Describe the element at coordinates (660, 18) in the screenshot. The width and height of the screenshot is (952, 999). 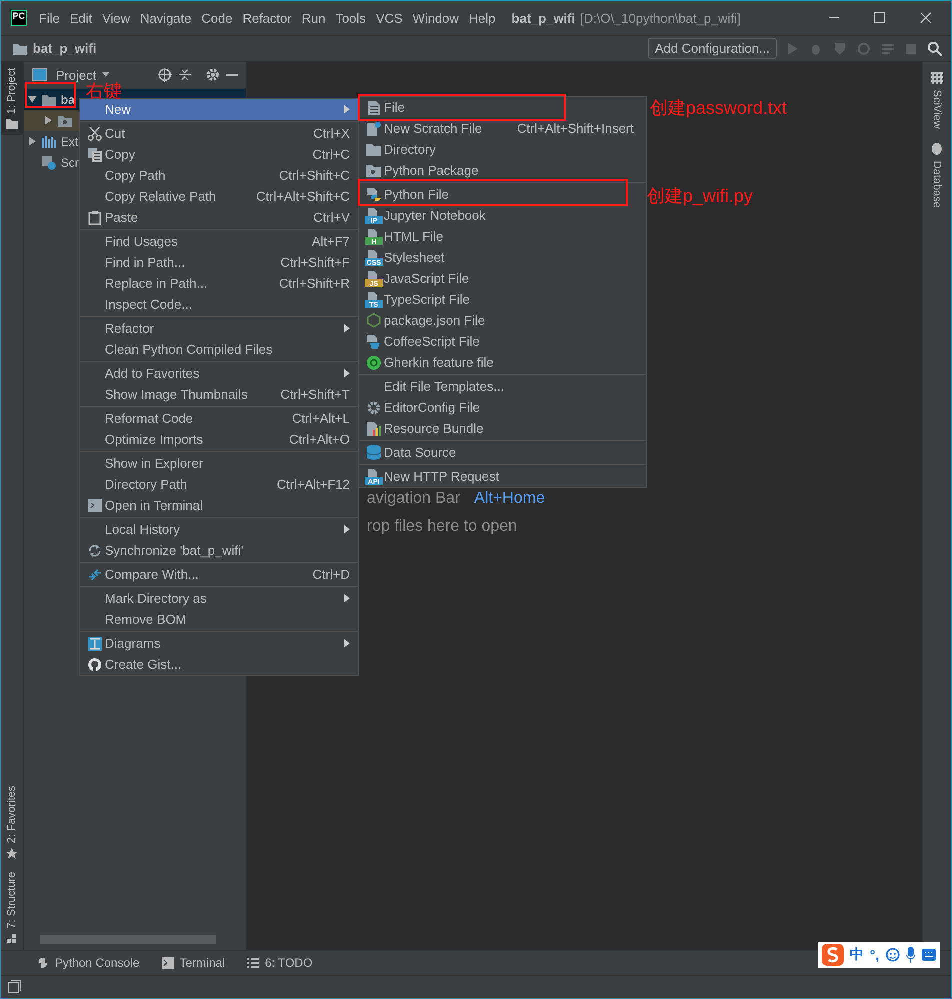
I see `project-path: [D:\O\_10python\bat_p_wifi]` at that location.